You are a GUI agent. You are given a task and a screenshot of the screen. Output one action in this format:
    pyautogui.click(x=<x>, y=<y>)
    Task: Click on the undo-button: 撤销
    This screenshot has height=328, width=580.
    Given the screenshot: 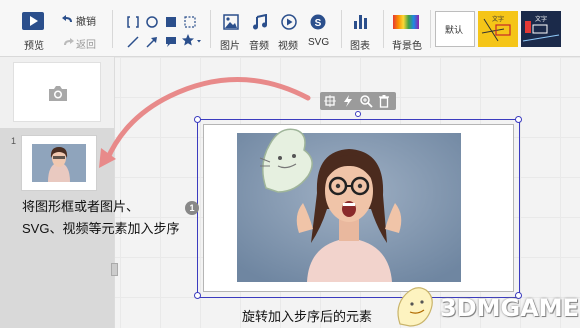 What is the action you would take?
    pyautogui.click(x=82, y=20)
    